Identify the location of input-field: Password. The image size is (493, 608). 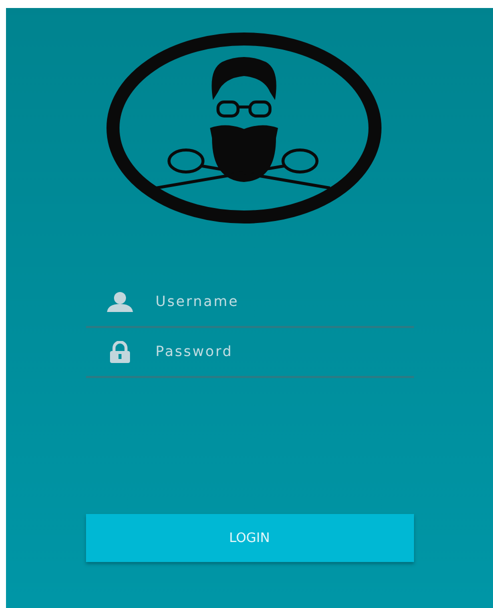
(285, 352).